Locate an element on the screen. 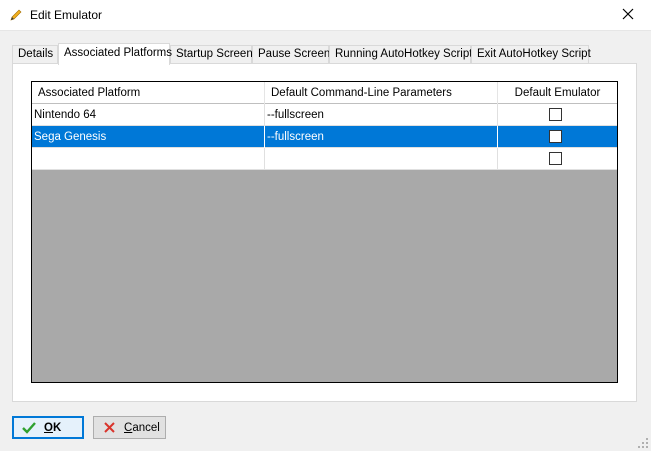  table-row-selected: Sega Genesis --fullscreen is located at coordinates (324, 137).